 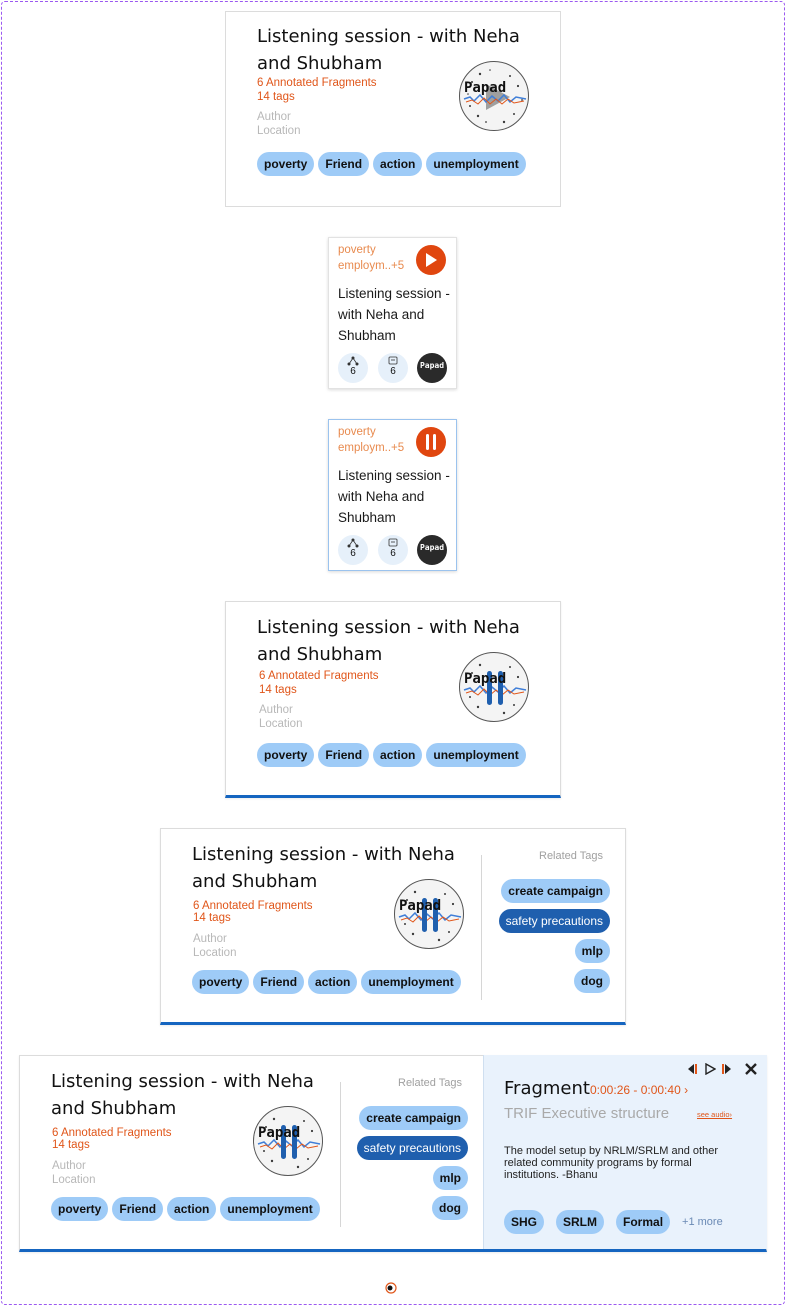 What do you see at coordinates (524, 1222) in the screenshot?
I see `fragment-tag-shg: SHG` at bounding box center [524, 1222].